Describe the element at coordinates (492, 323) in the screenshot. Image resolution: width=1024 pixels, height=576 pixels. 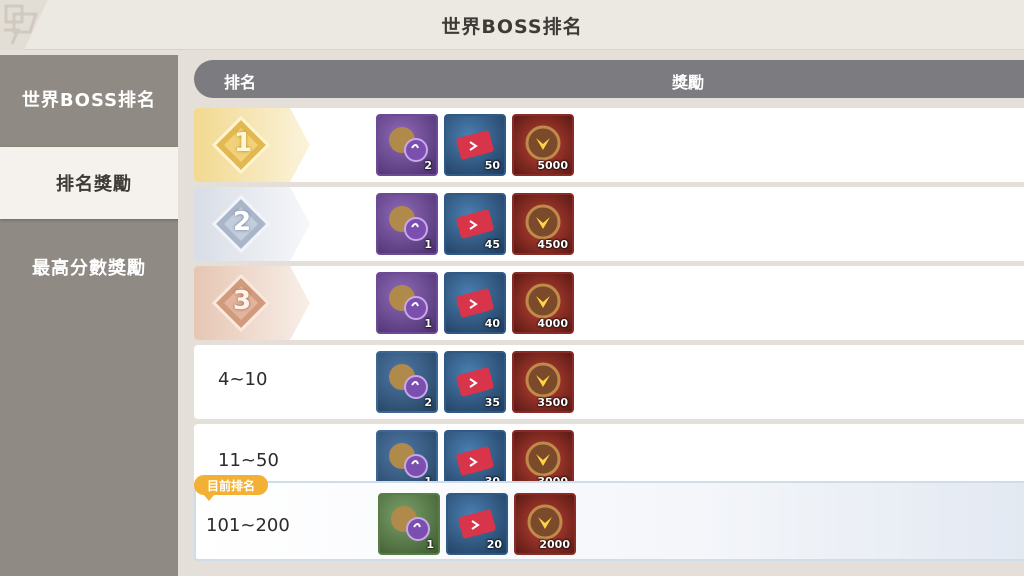
I see `reward-quantity: 40` at that location.